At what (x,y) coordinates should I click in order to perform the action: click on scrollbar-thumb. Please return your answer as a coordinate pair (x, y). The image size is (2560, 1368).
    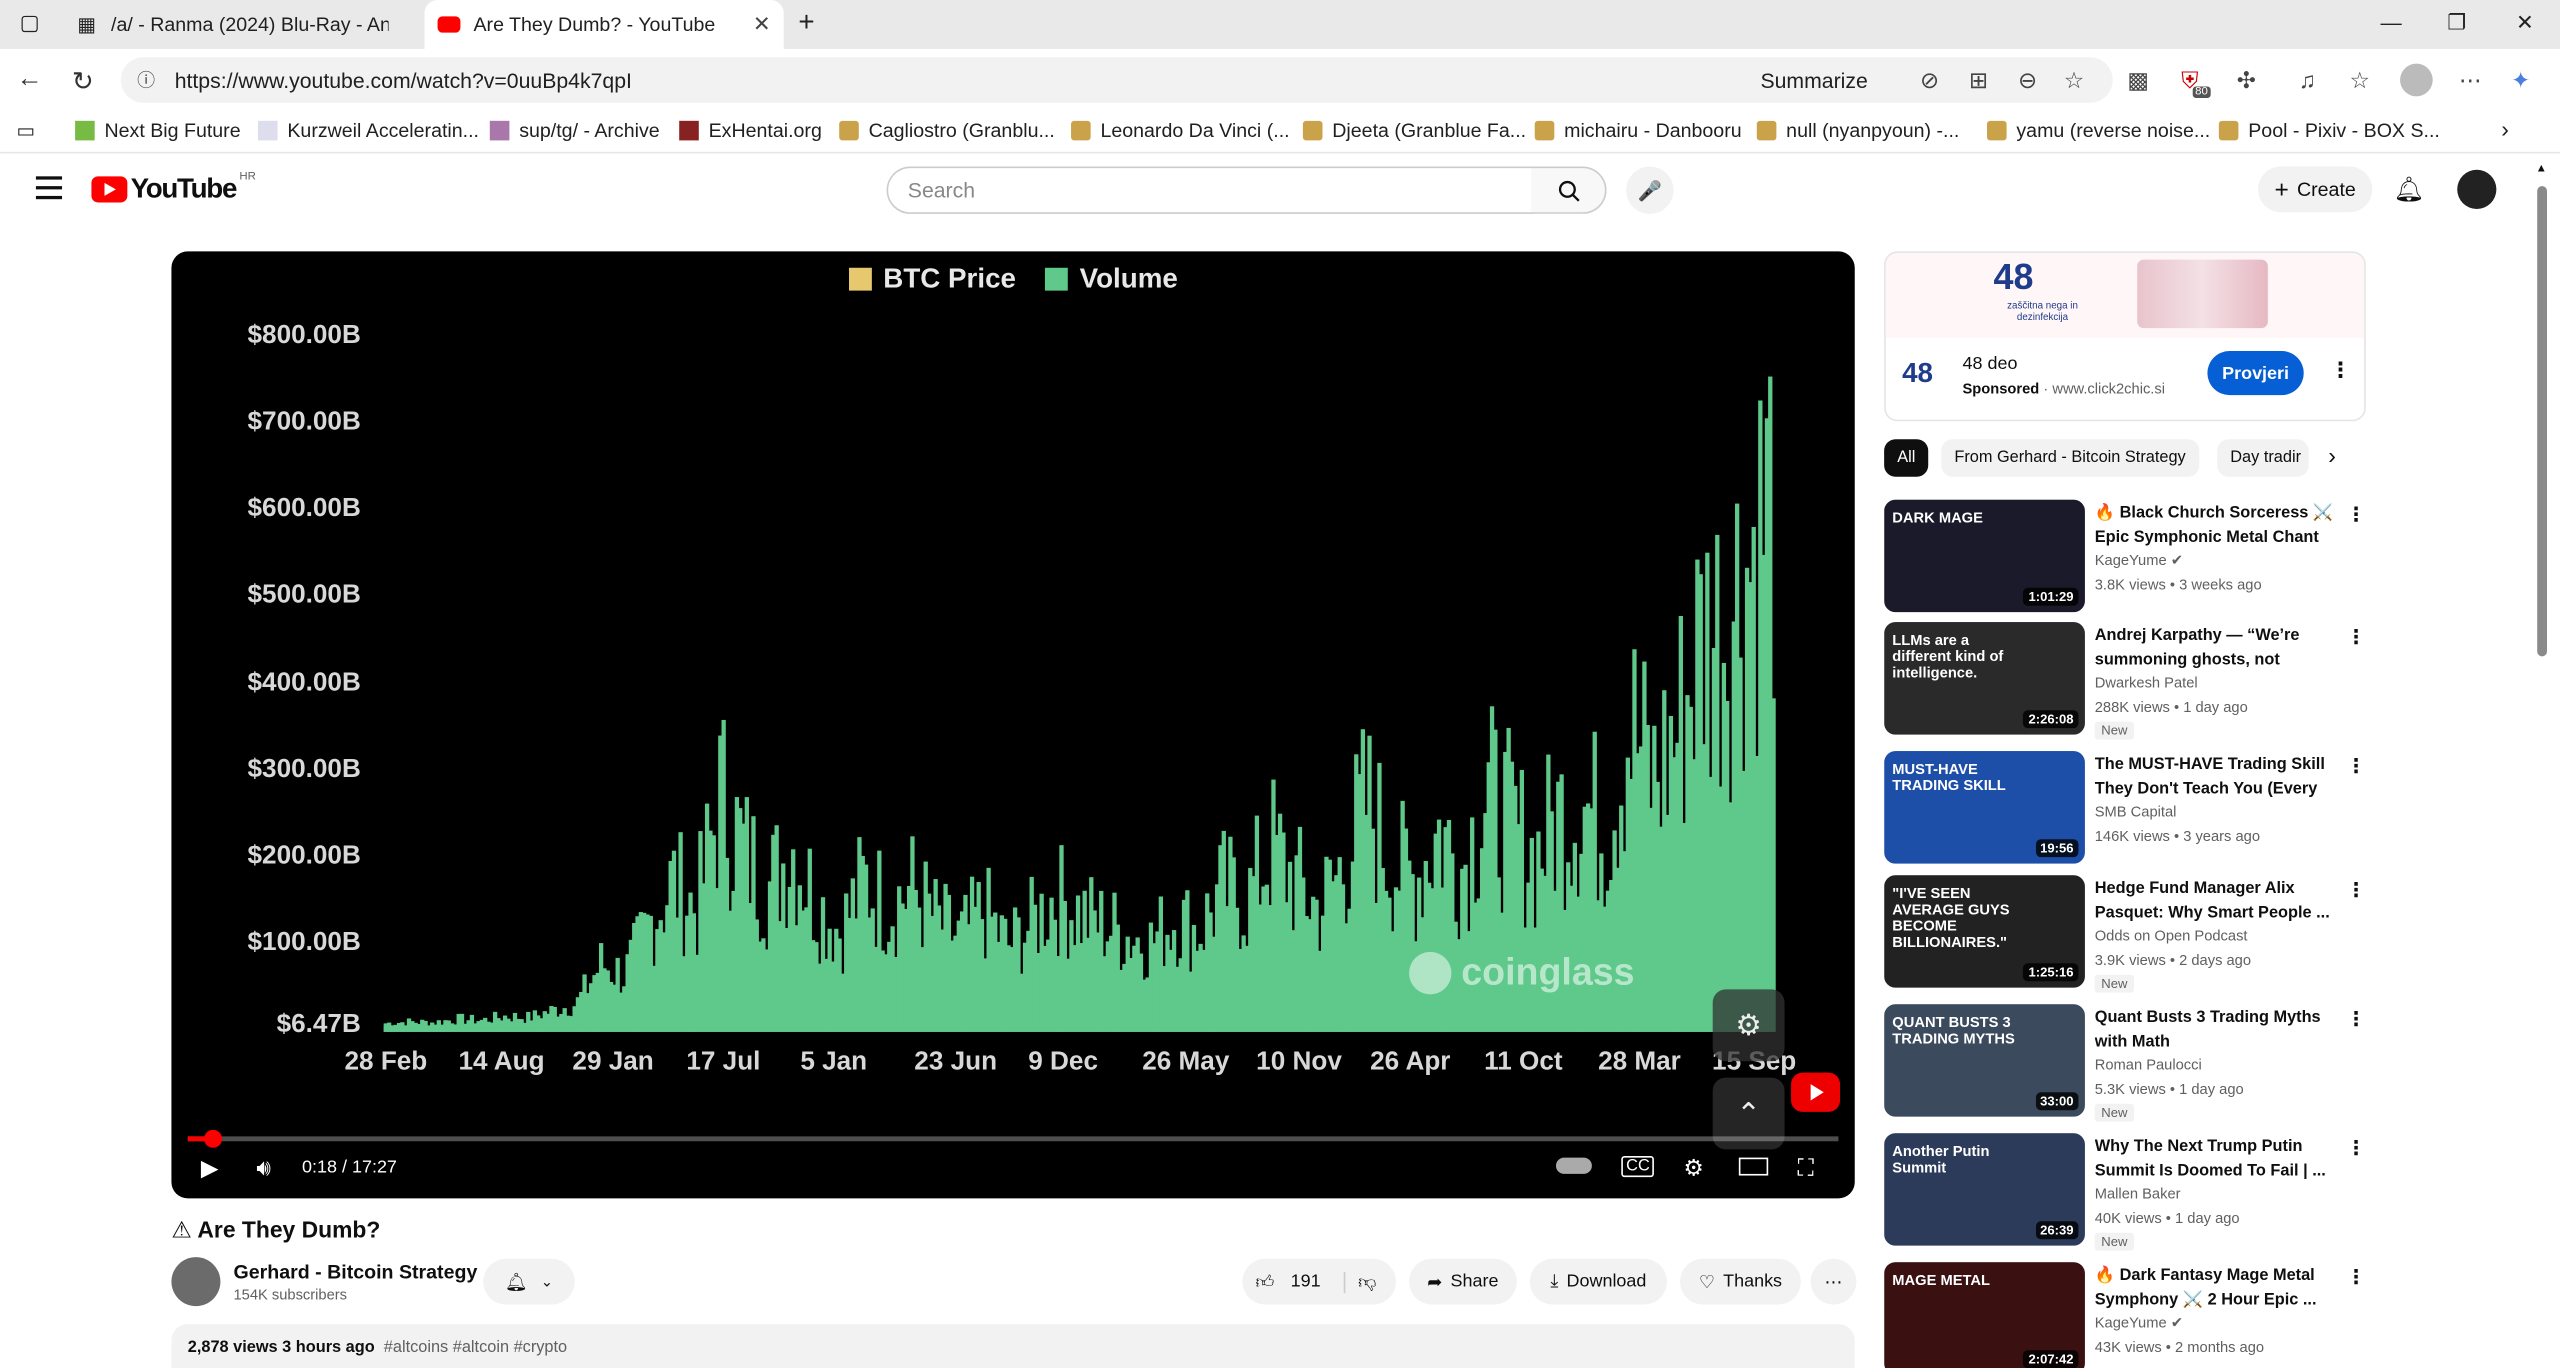
    Looking at the image, I should click on (2542, 421).